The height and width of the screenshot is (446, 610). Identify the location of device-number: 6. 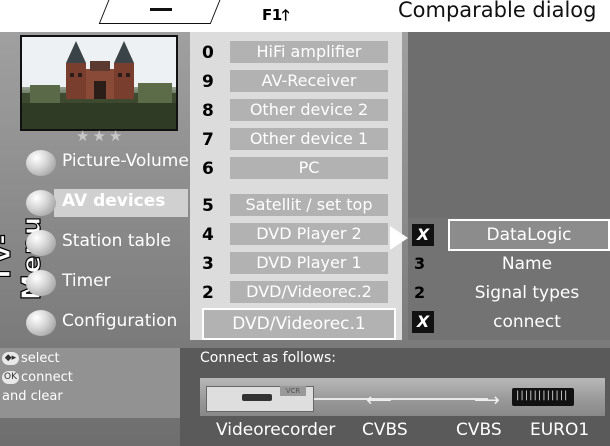
(208, 169).